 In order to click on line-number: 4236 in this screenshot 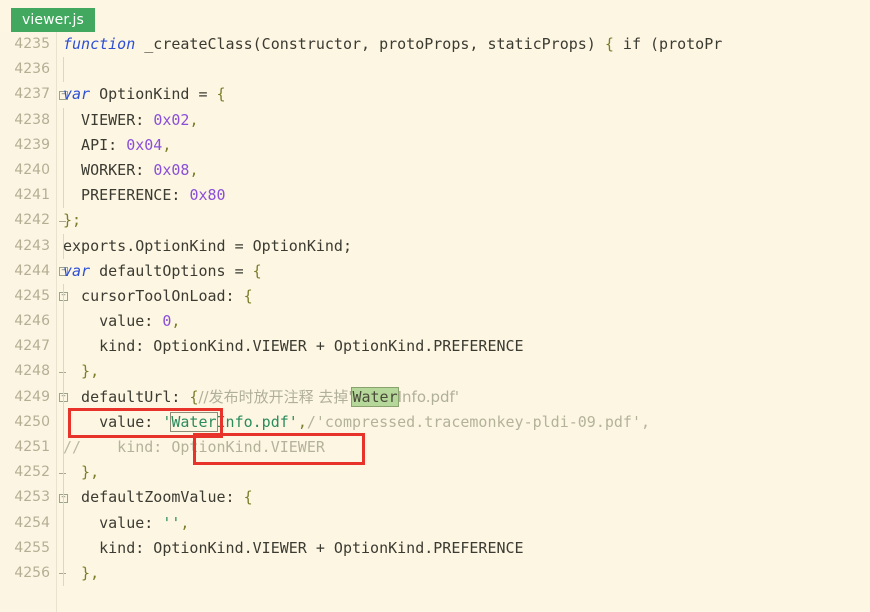, I will do `click(32, 69)`.